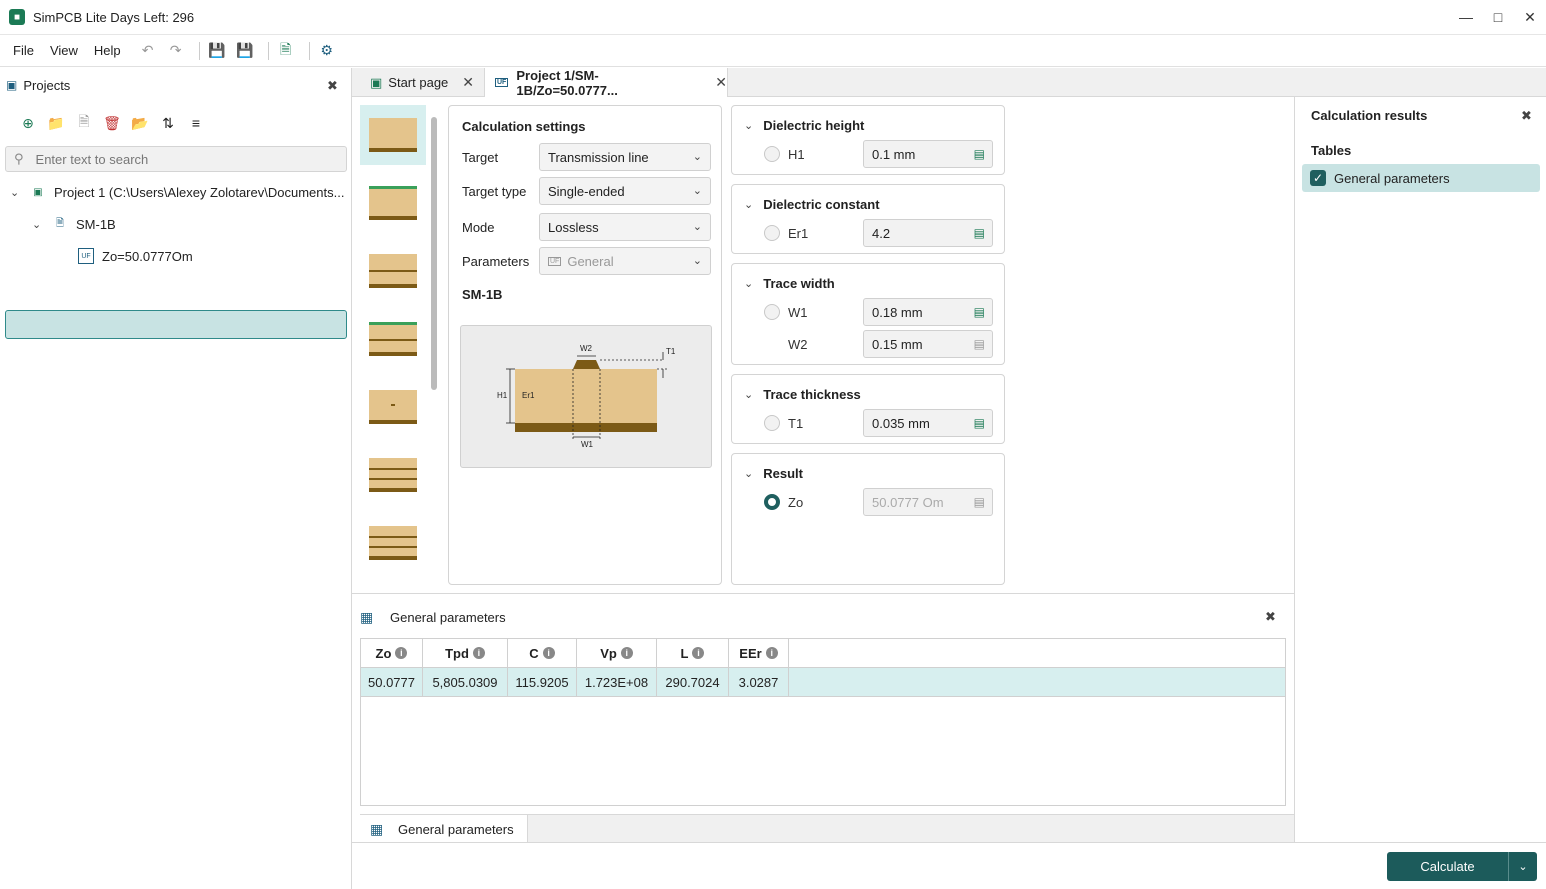  What do you see at coordinates (897, 312) in the screenshot?
I see `w1-value: 0.18 mm` at bounding box center [897, 312].